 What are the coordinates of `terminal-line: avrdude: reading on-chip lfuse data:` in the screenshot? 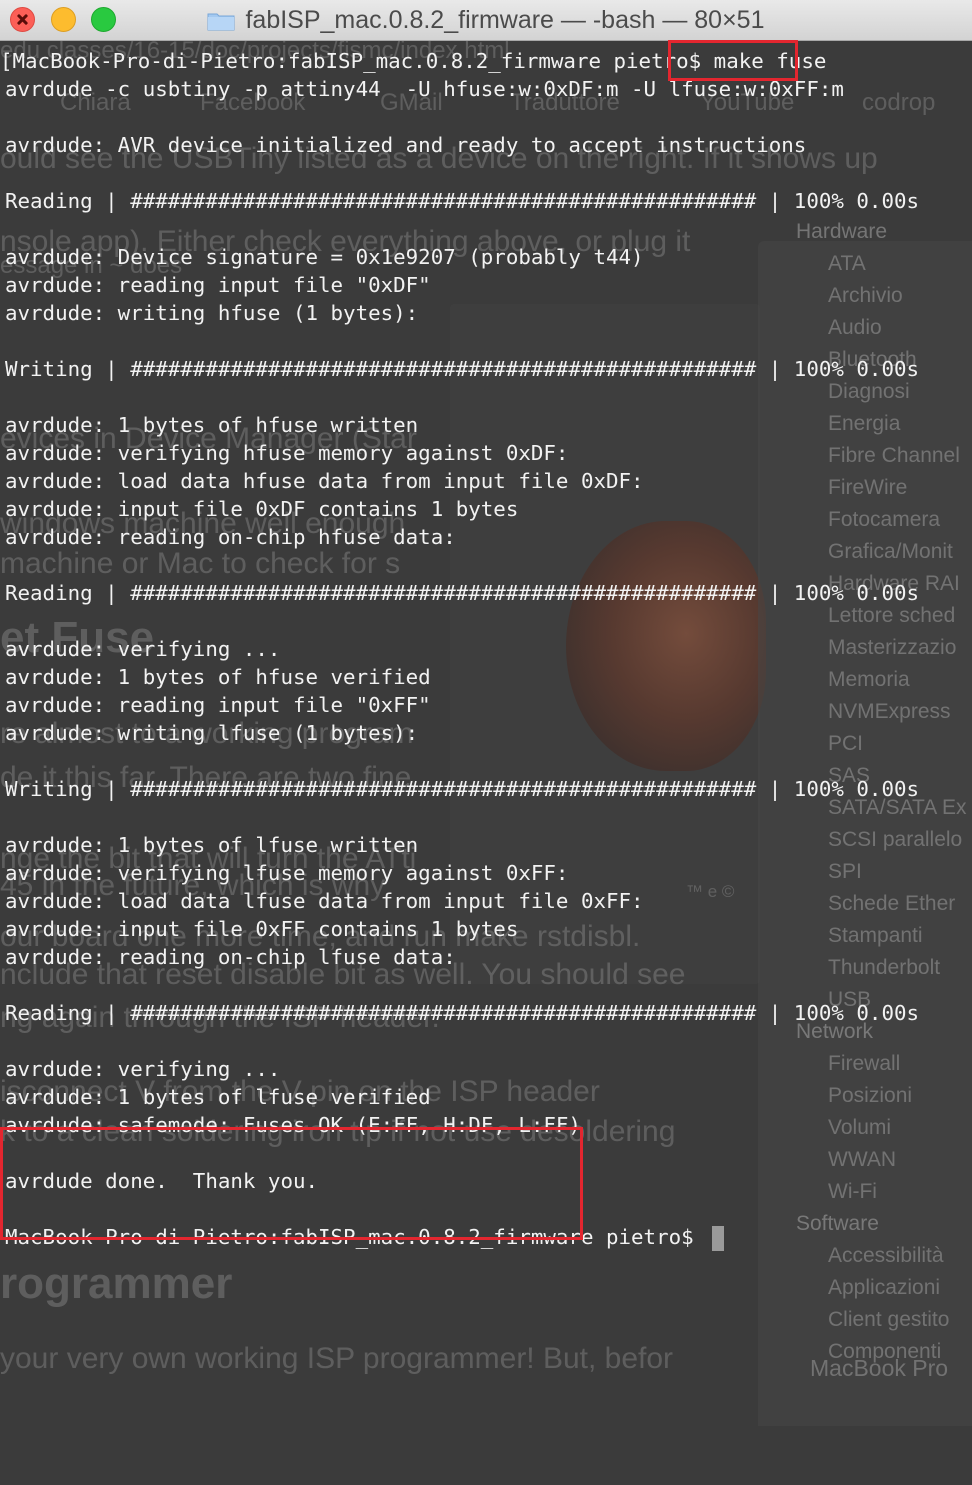 It's located at (230, 957).